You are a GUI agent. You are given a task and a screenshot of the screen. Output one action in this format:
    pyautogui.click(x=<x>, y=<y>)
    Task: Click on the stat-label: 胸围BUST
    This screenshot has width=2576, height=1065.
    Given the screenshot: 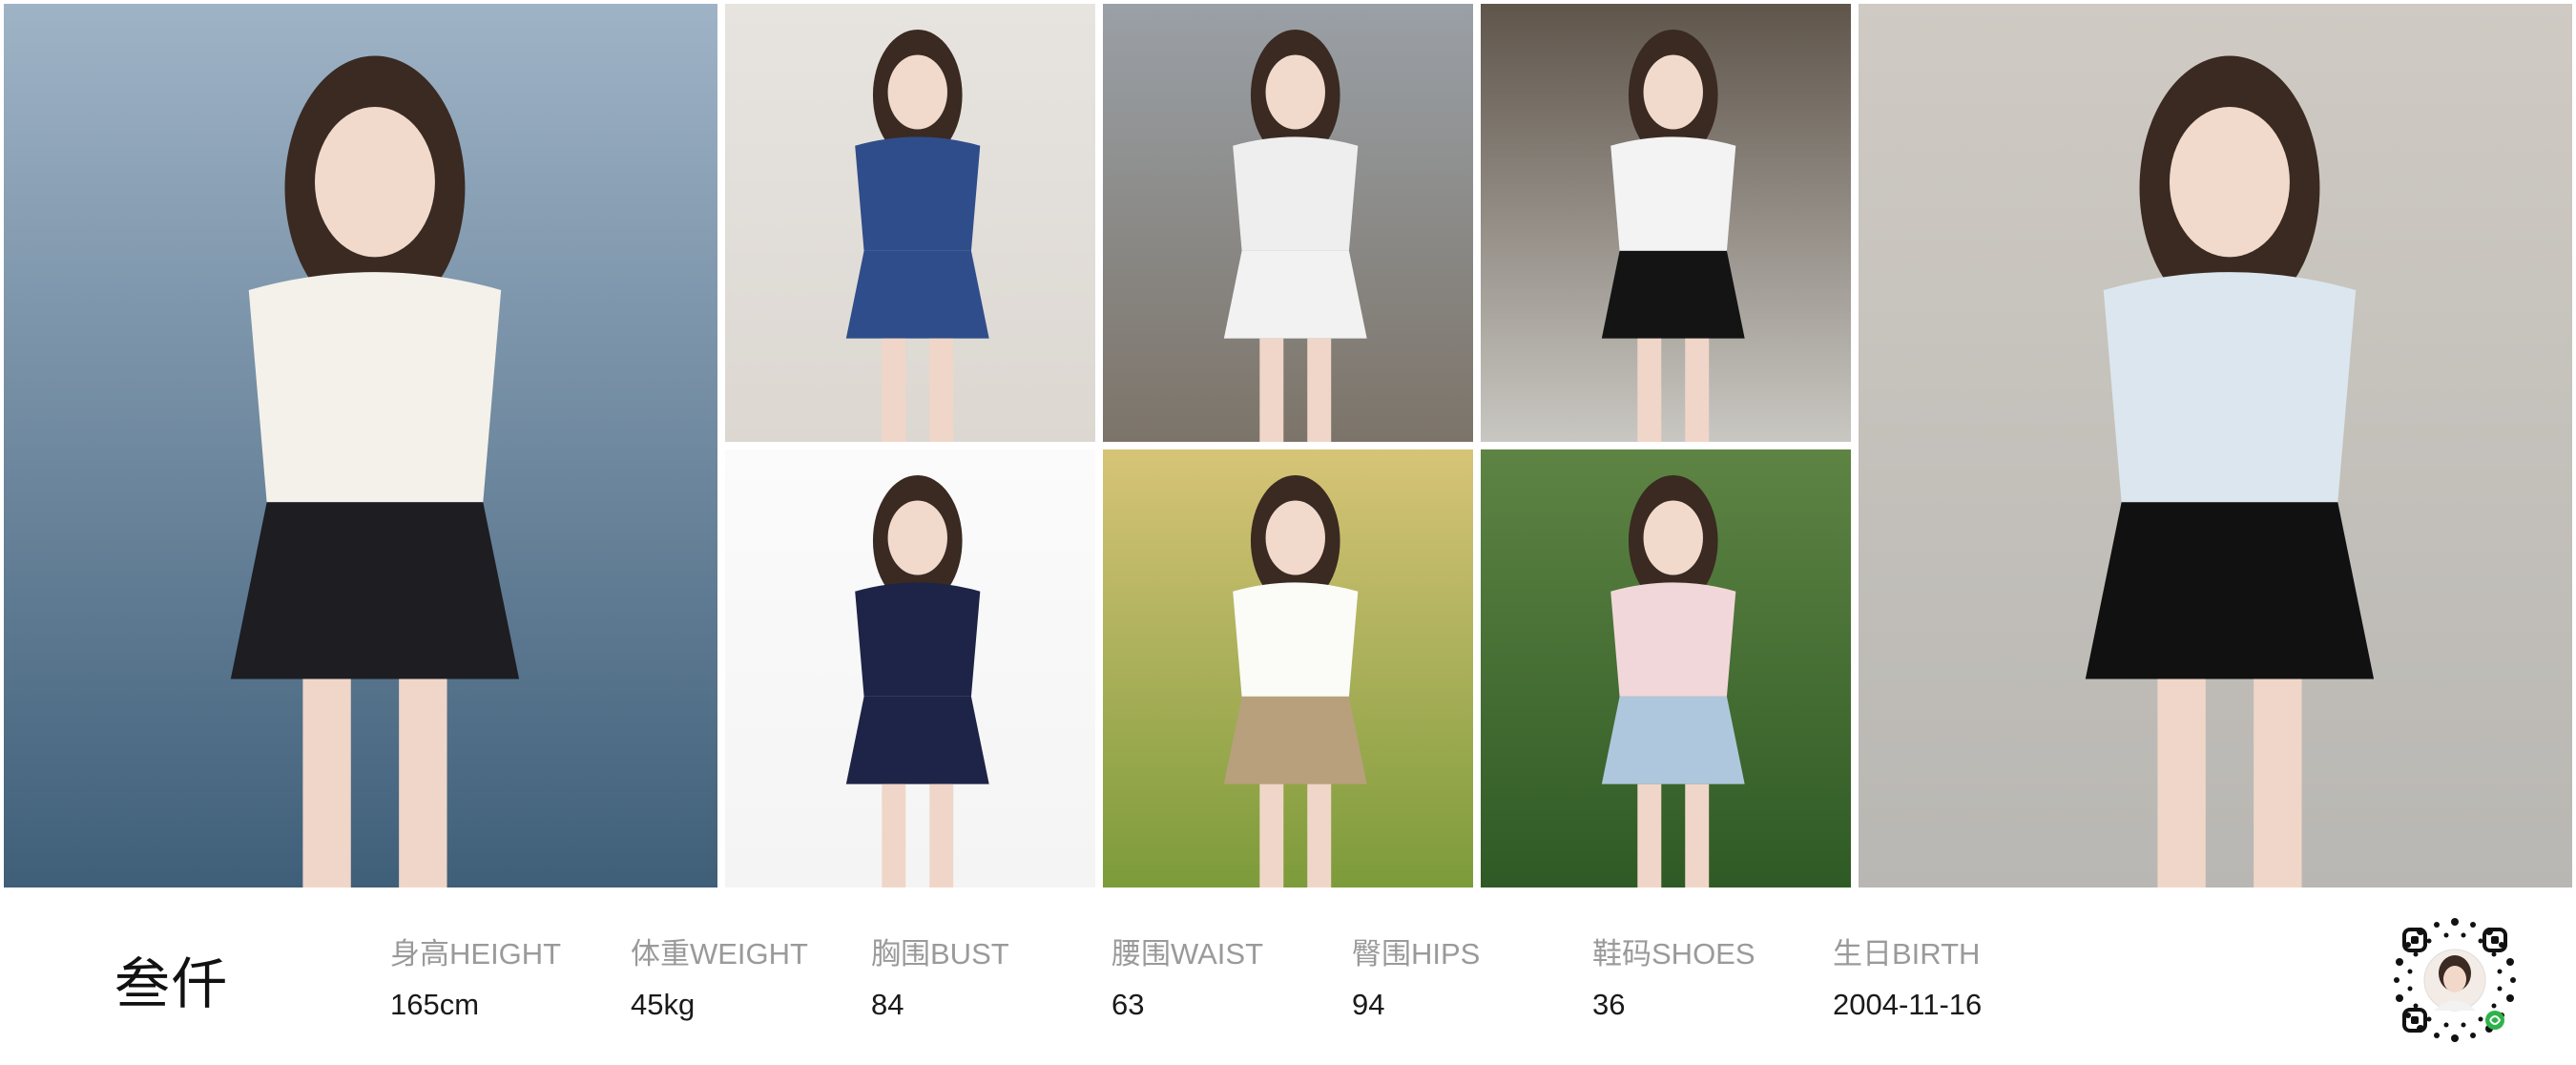 What is the action you would take?
    pyautogui.click(x=940, y=954)
    